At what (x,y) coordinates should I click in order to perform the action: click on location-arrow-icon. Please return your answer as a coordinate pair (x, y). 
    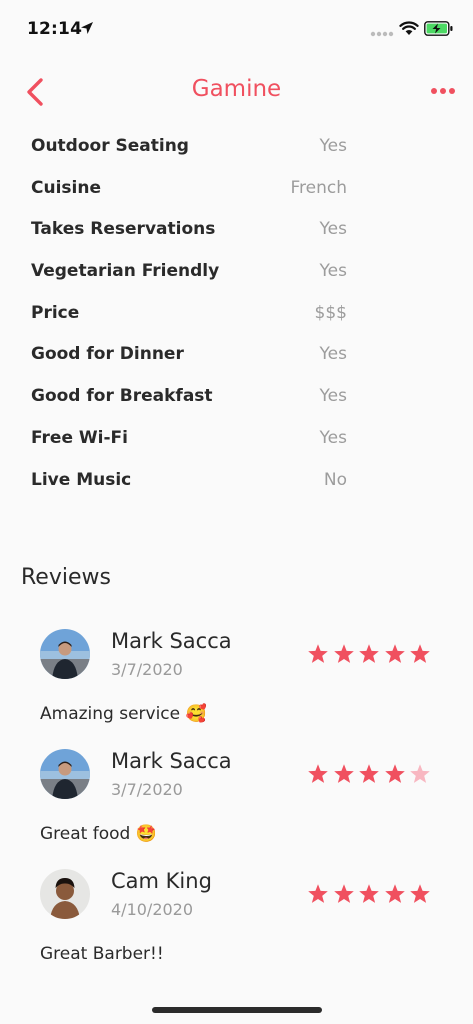
    Looking at the image, I should click on (87, 28).